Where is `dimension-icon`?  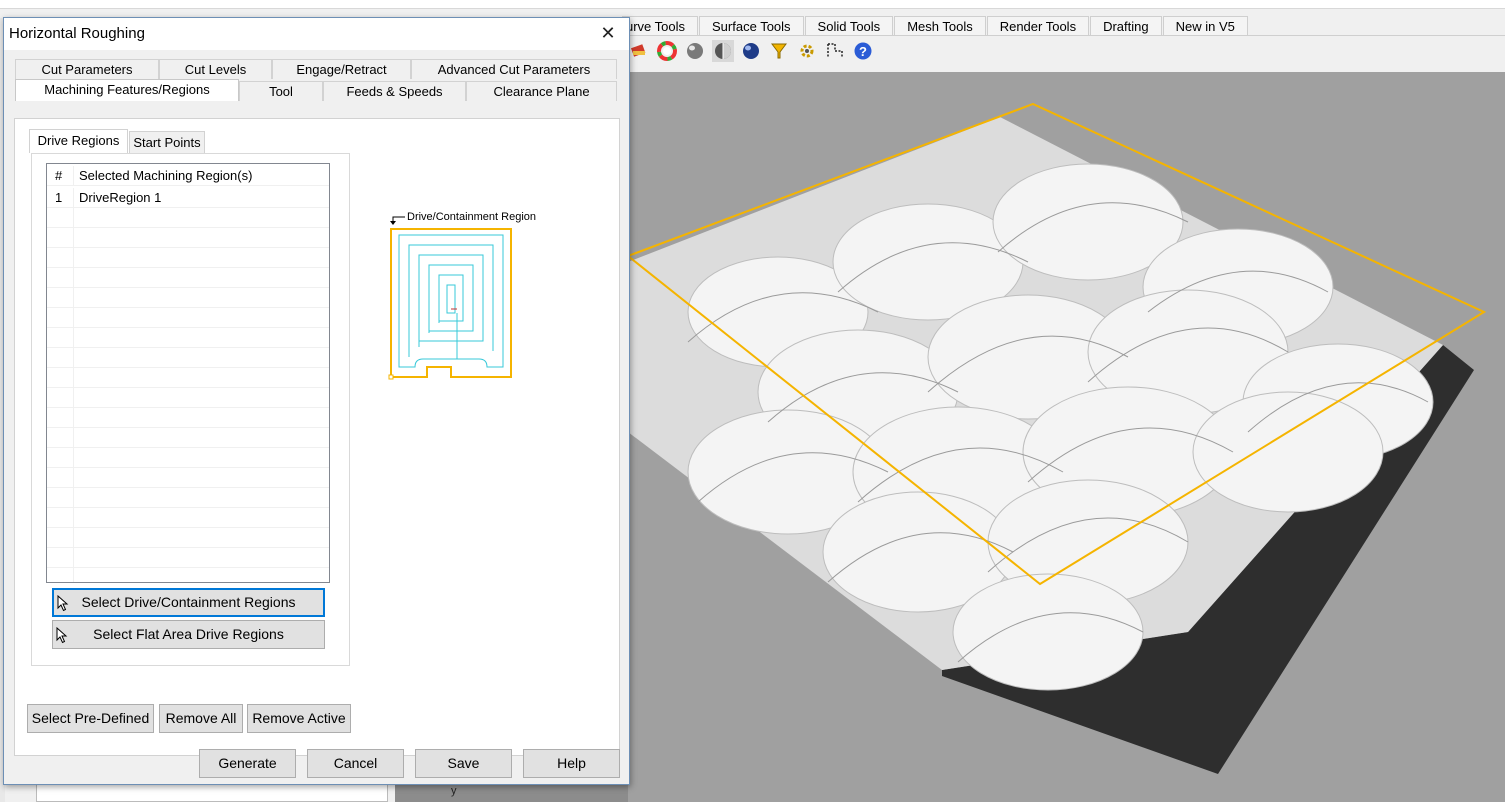
dimension-icon is located at coordinates (835, 51).